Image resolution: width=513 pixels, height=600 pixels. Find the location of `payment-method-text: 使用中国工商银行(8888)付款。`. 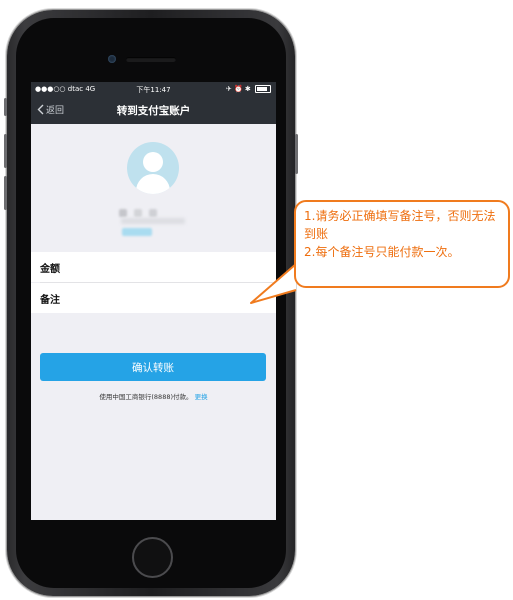

payment-method-text: 使用中国工商银行(8888)付款。 is located at coordinates (146, 397).